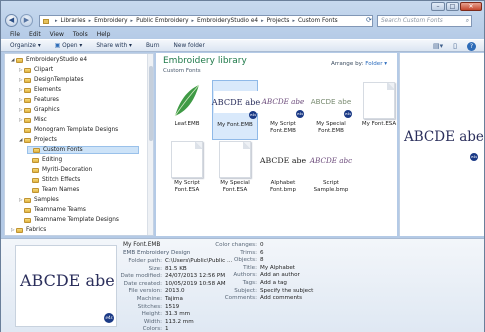 This screenshot has height=332, width=485. Describe the element at coordinates (438, 6) in the screenshot. I see `minimize-button: –` at that location.